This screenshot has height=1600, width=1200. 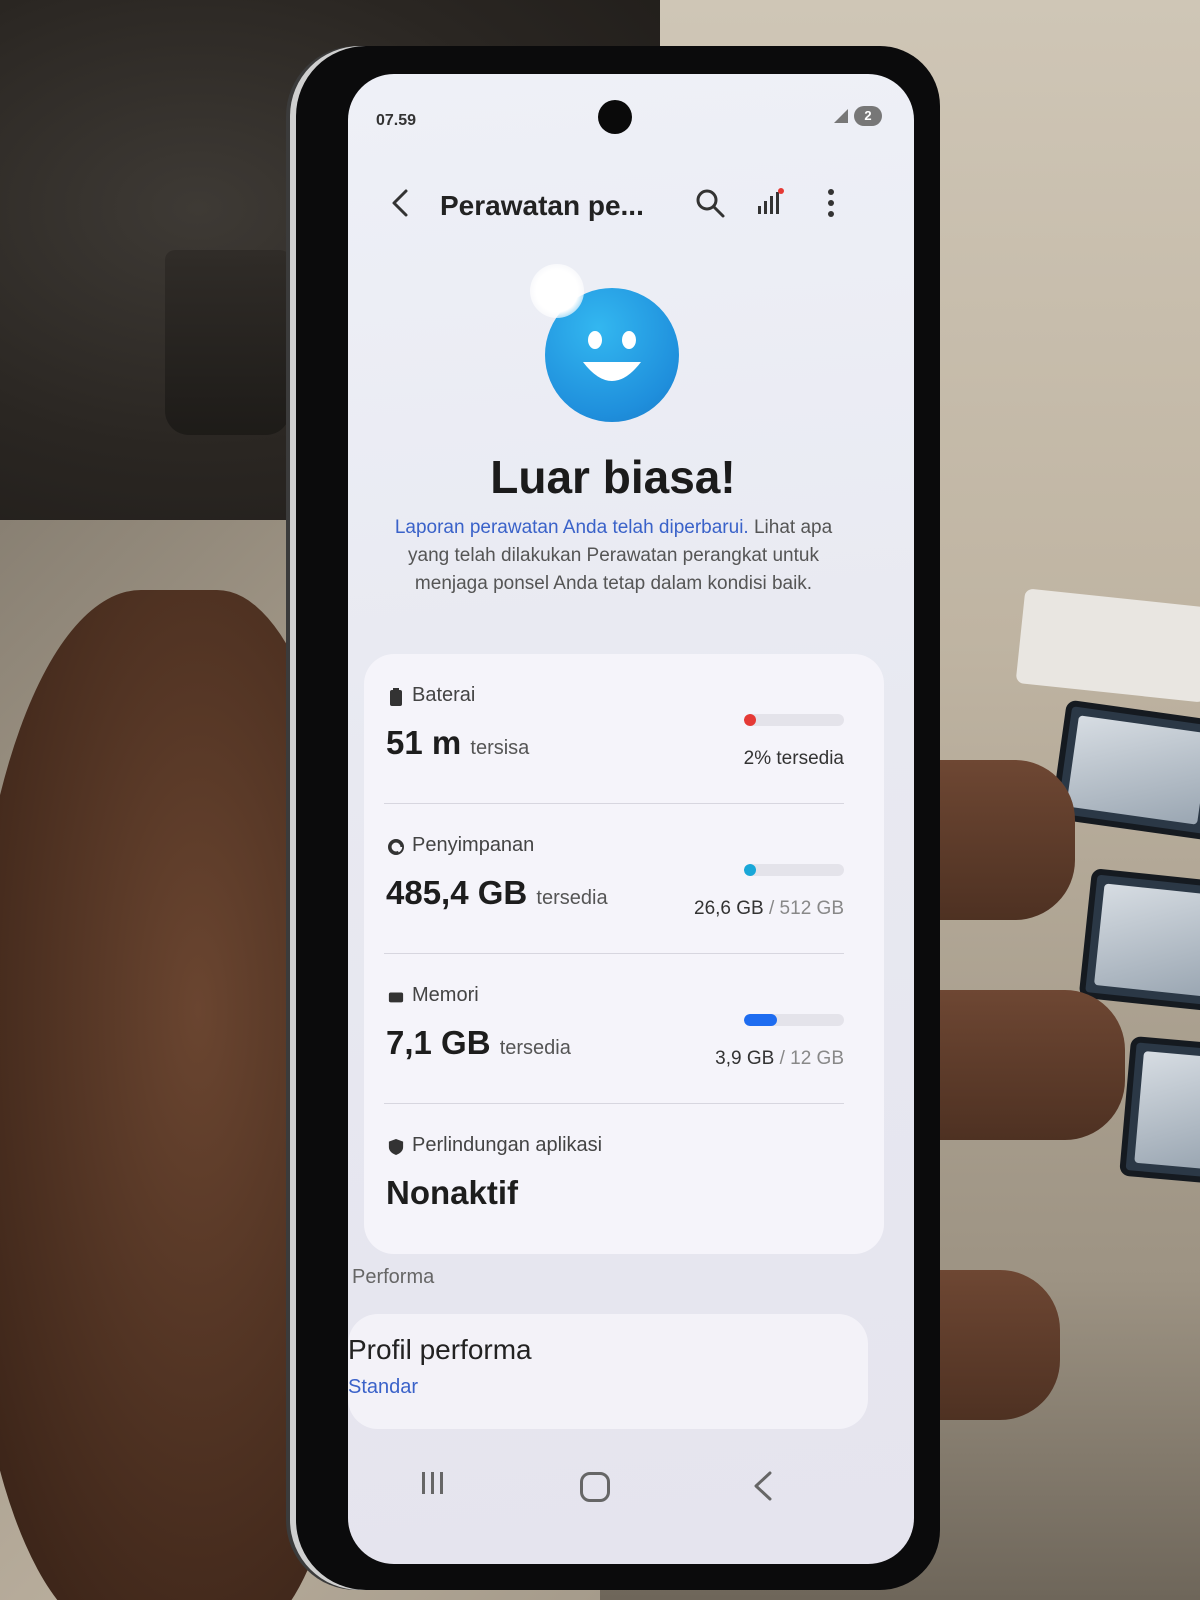 What do you see at coordinates (595, 1487) in the screenshot?
I see `home-icon` at bounding box center [595, 1487].